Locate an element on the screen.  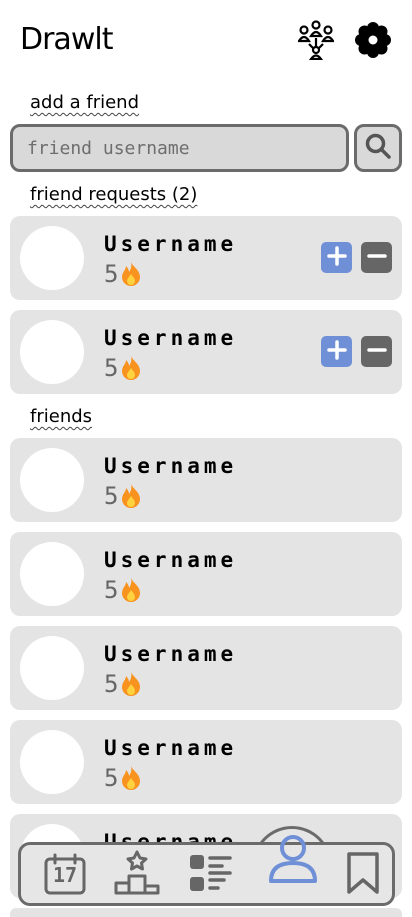
bookmark-icon is located at coordinates (363, 875).